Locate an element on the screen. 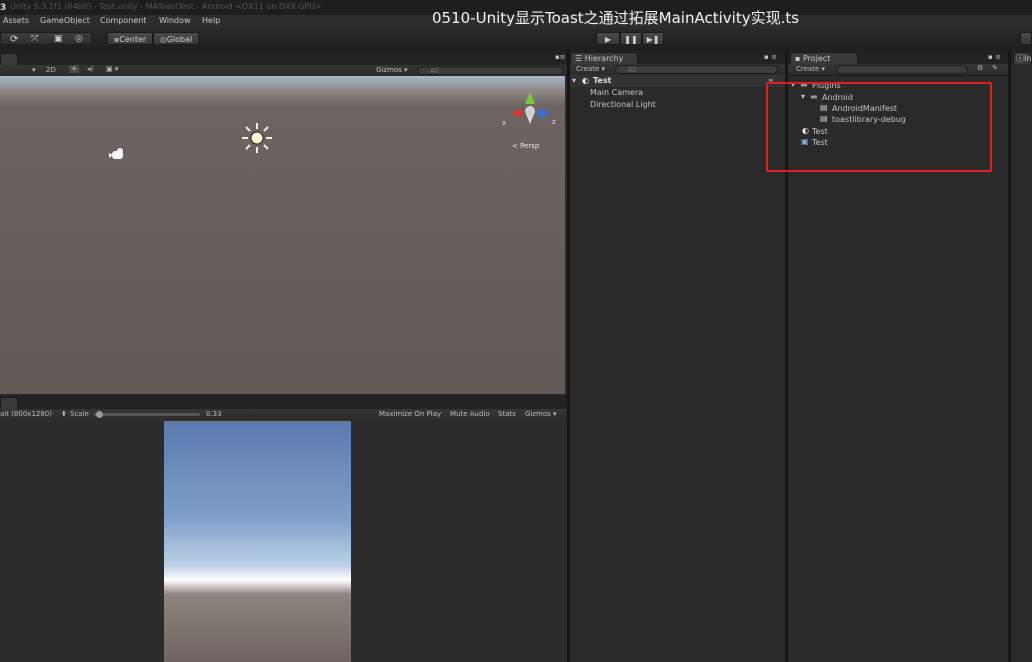  unity-logo-icon: 3 is located at coordinates (3, 8).